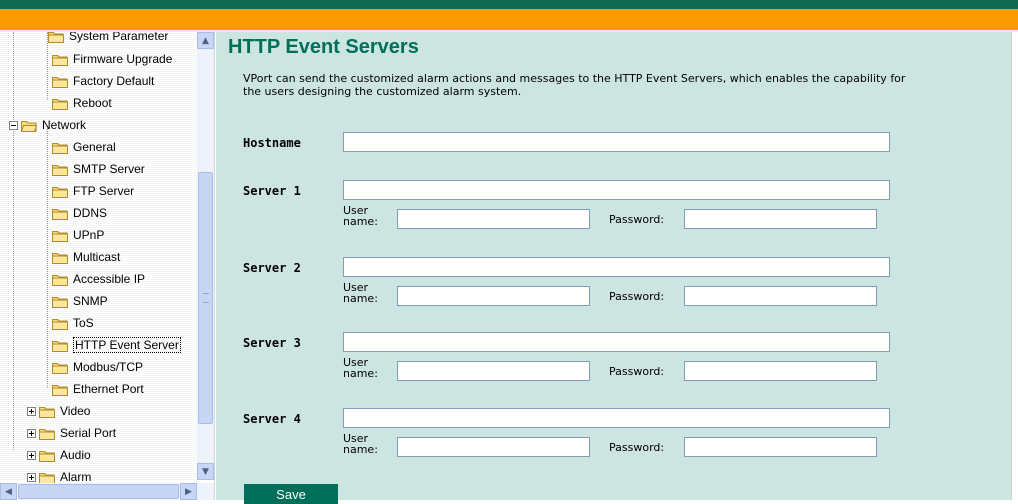 This screenshot has width=1018, height=504. Describe the element at coordinates (109, 279) in the screenshot. I see `tree-item-label: Accessible IP` at that location.